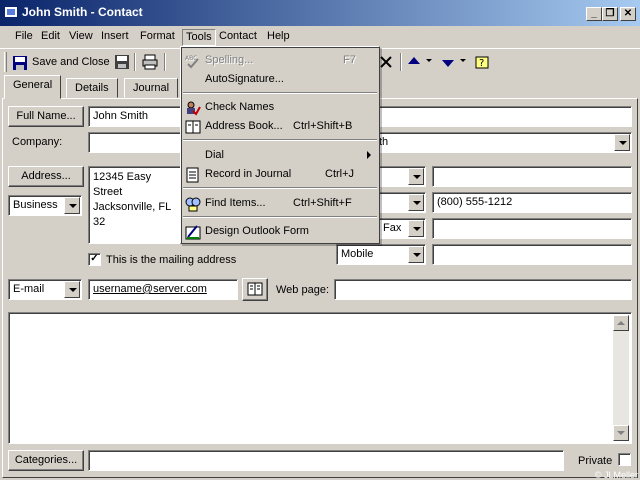  What do you see at coordinates (594, 14) in the screenshot?
I see `minimize-button: _` at bounding box center [594, 14].